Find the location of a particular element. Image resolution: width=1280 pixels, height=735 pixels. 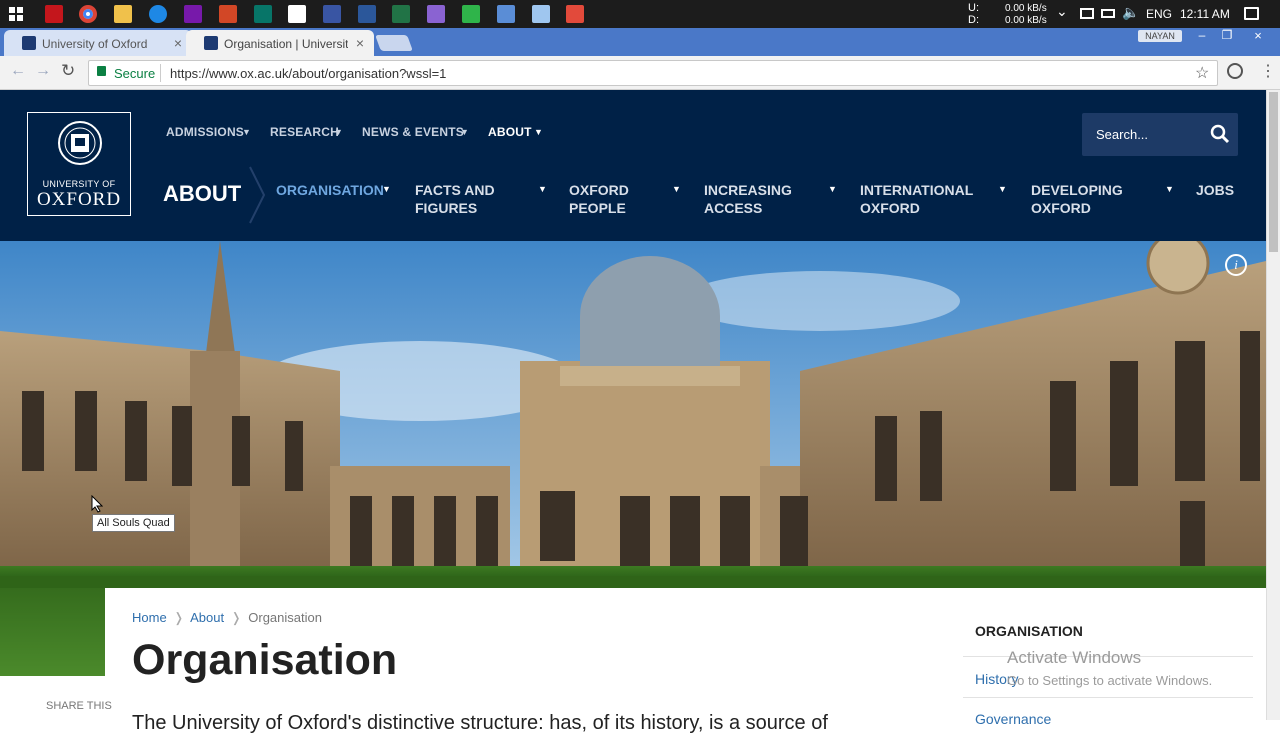

reload-button: ↻ is located at coordinates (68, 71).